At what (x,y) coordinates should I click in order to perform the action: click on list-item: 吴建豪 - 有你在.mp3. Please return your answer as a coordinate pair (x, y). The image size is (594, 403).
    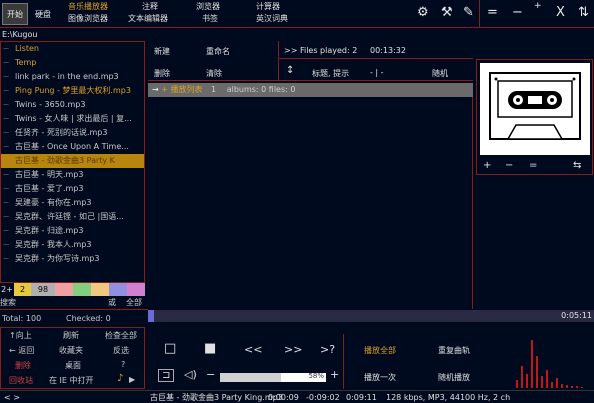
    Looking at the image, I should click on (72, 203).